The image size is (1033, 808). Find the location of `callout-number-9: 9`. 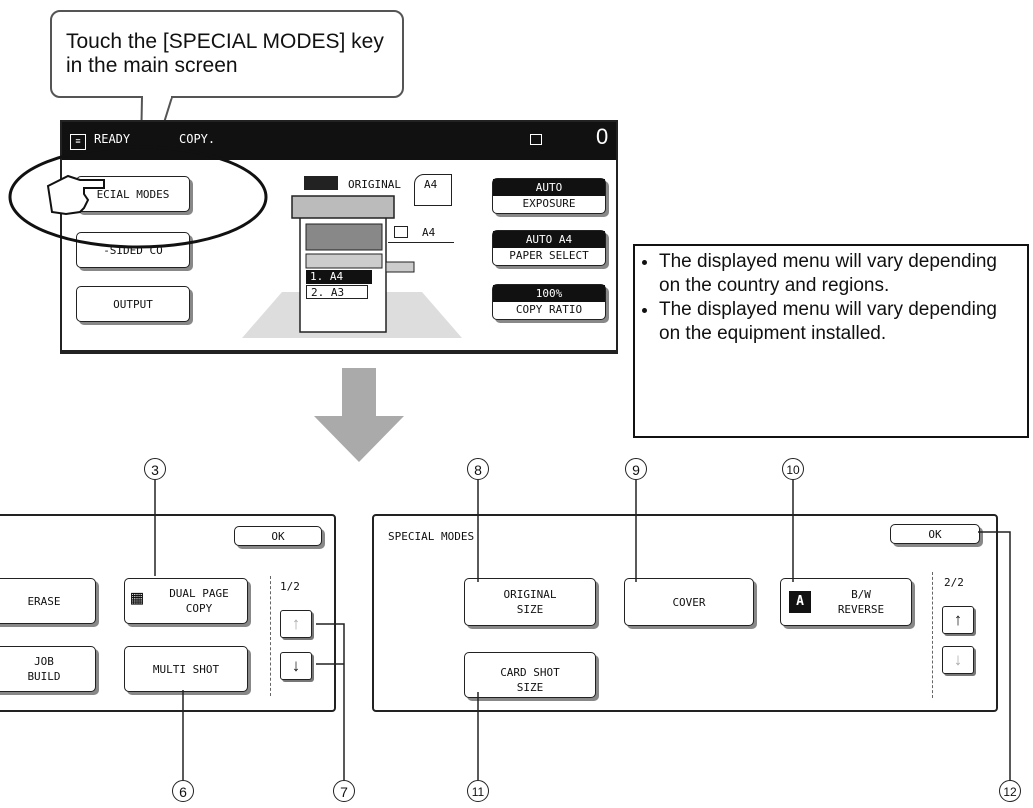

callout-number-9: 9 is located at coordinates (636, 469).